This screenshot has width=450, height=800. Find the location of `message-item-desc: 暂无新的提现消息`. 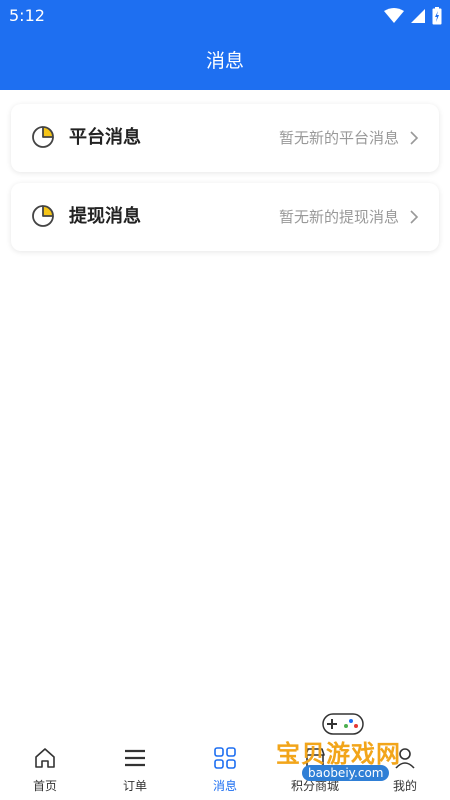

message-item-desc: 暂无新的提现消息 is located at coordinates (338, 217).